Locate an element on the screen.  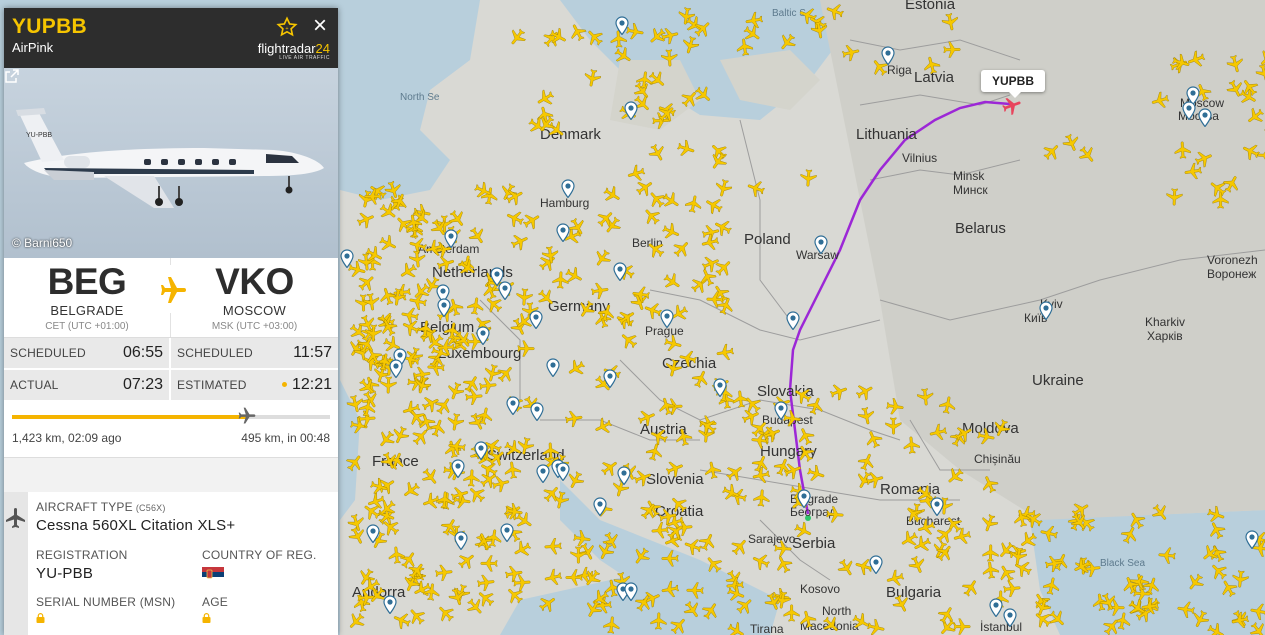
selected-plane-icon is located at coordinates (1012, 106).